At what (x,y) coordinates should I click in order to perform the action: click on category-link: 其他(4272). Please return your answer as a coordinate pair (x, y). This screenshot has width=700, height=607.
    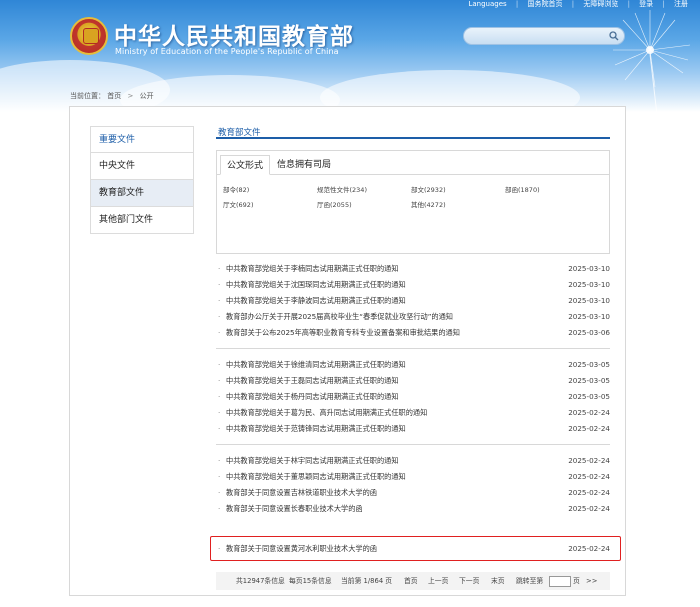
    Looking at the image, I should click on (428, 204).